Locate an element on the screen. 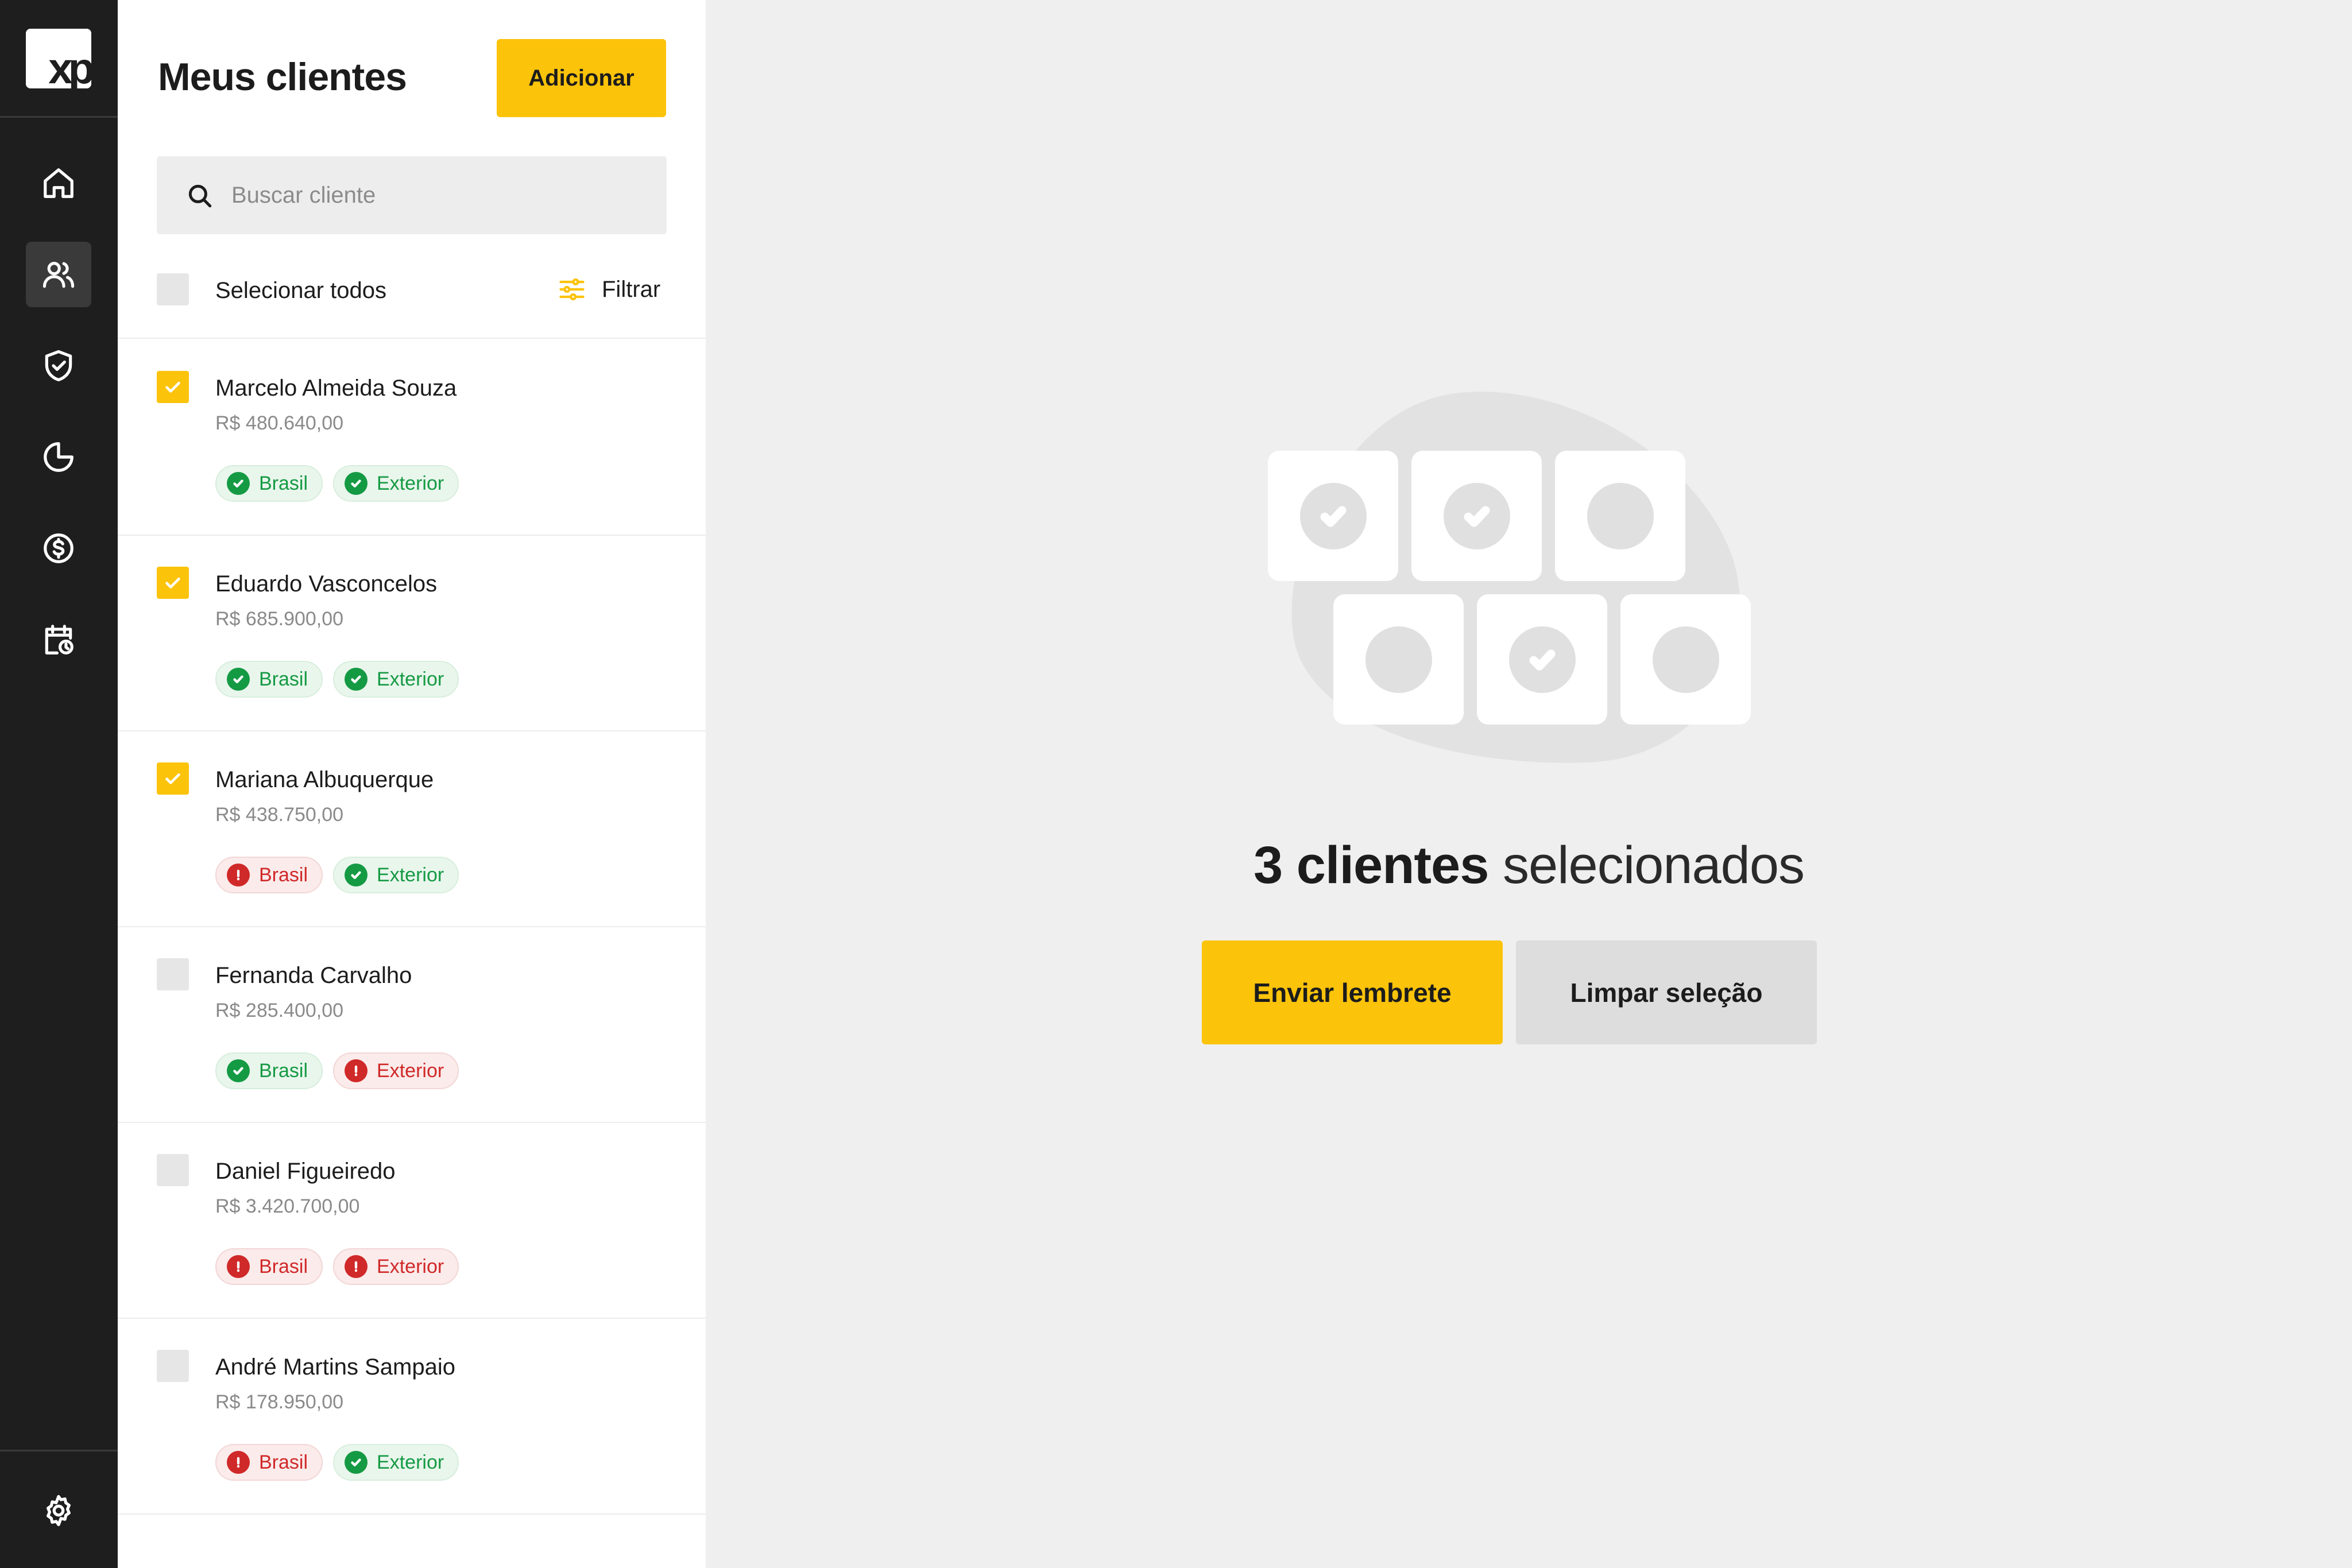  sliders-icon is located at coordinates (572, 289).